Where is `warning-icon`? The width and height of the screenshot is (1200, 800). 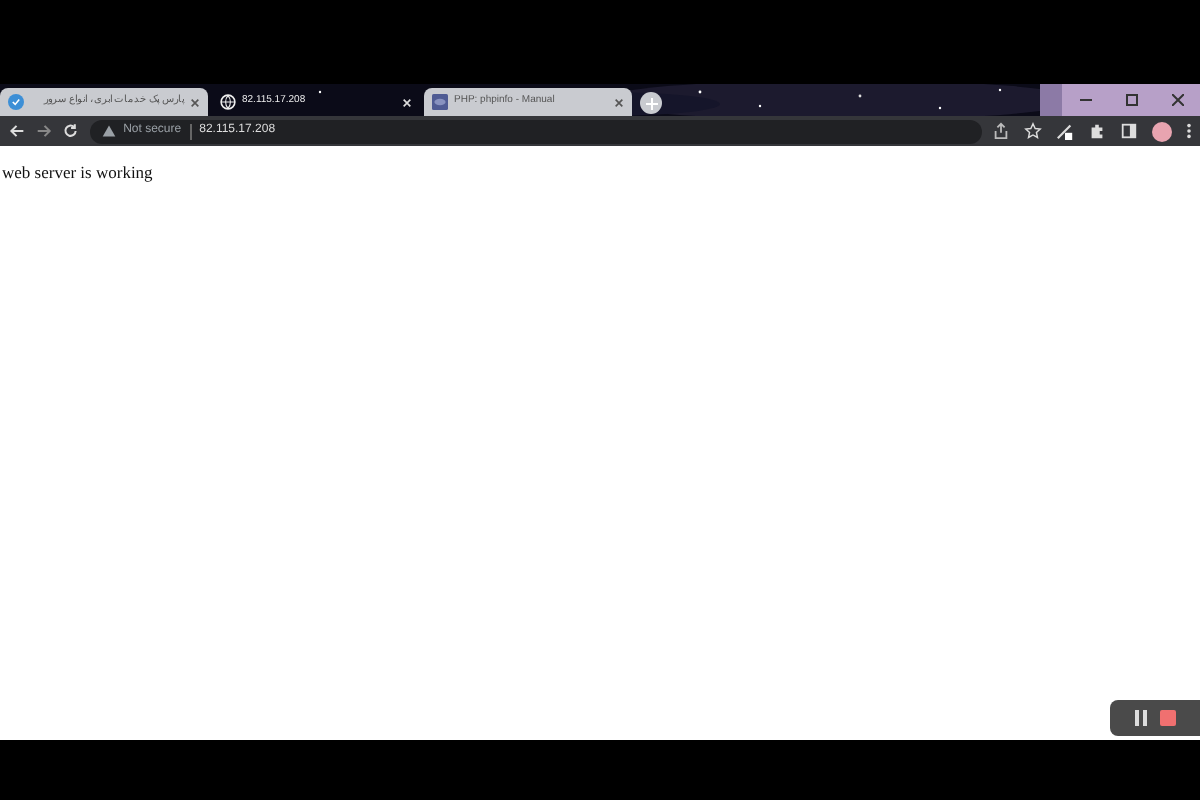
warning-icon is located at coordinates (108, 131).